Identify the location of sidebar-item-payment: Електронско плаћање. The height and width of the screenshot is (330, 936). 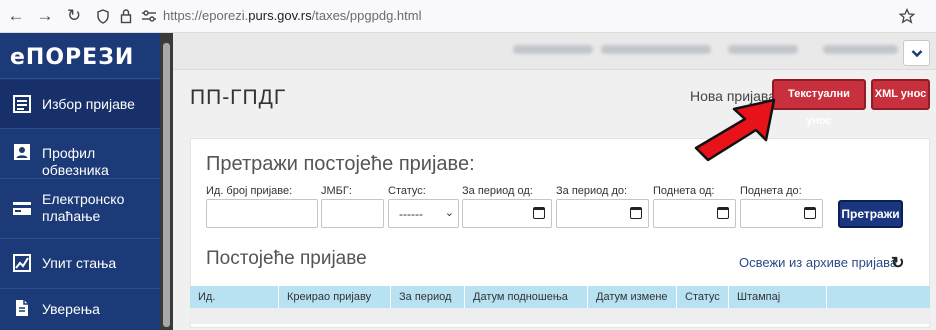
(80, 208).